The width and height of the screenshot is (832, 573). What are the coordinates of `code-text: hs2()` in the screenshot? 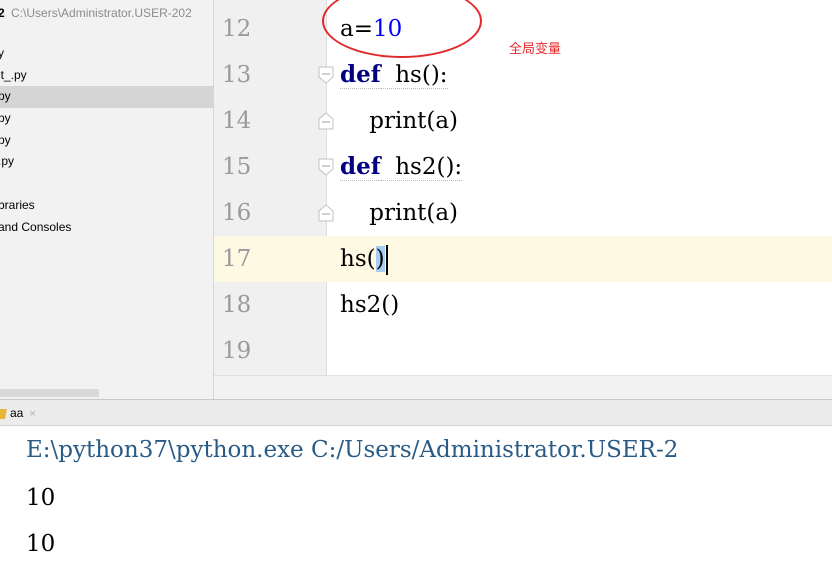 It's located at (369, 305).